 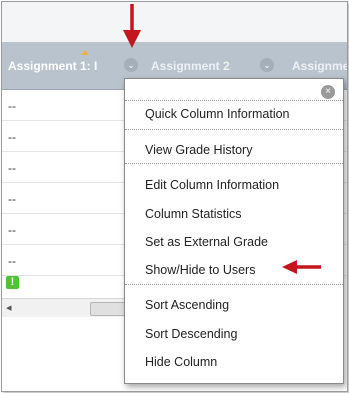 What do you see at coordinates (301, 267) in the screenshot?
I see `annotation-arrow-left` at bounding box center [301, 267].